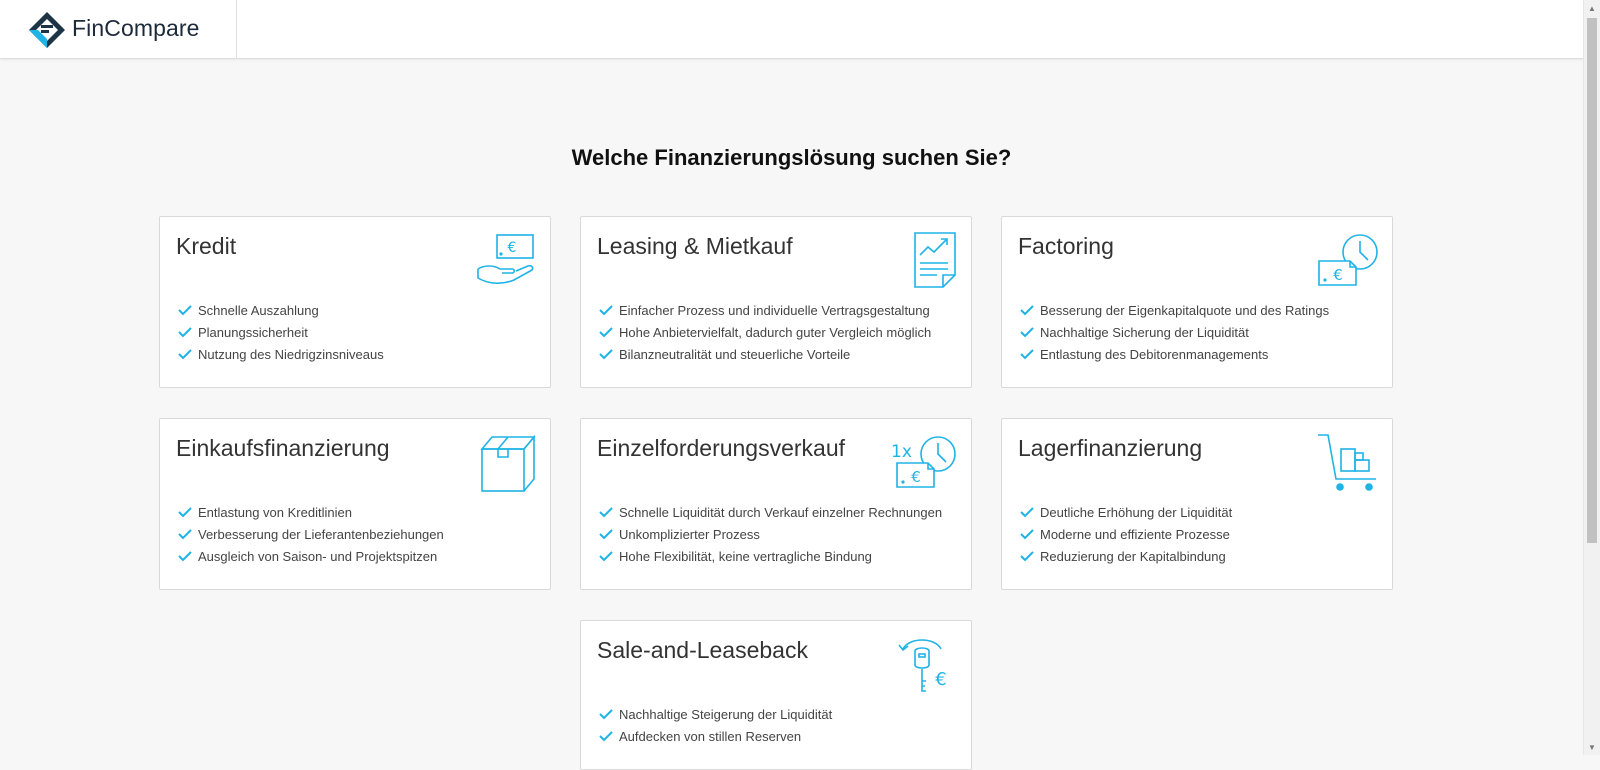  Describe the element at coordinates (1110, 448) in the screenshot. I see `card-title: Lagerfinanzierung` at that location.